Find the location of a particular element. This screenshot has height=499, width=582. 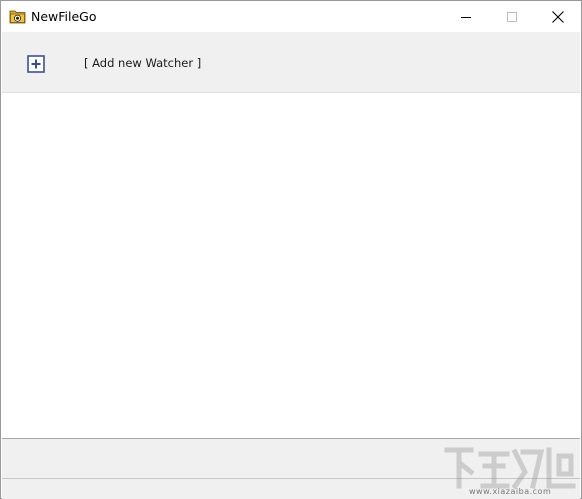

maximize-button is located at coordinates (512, 16).